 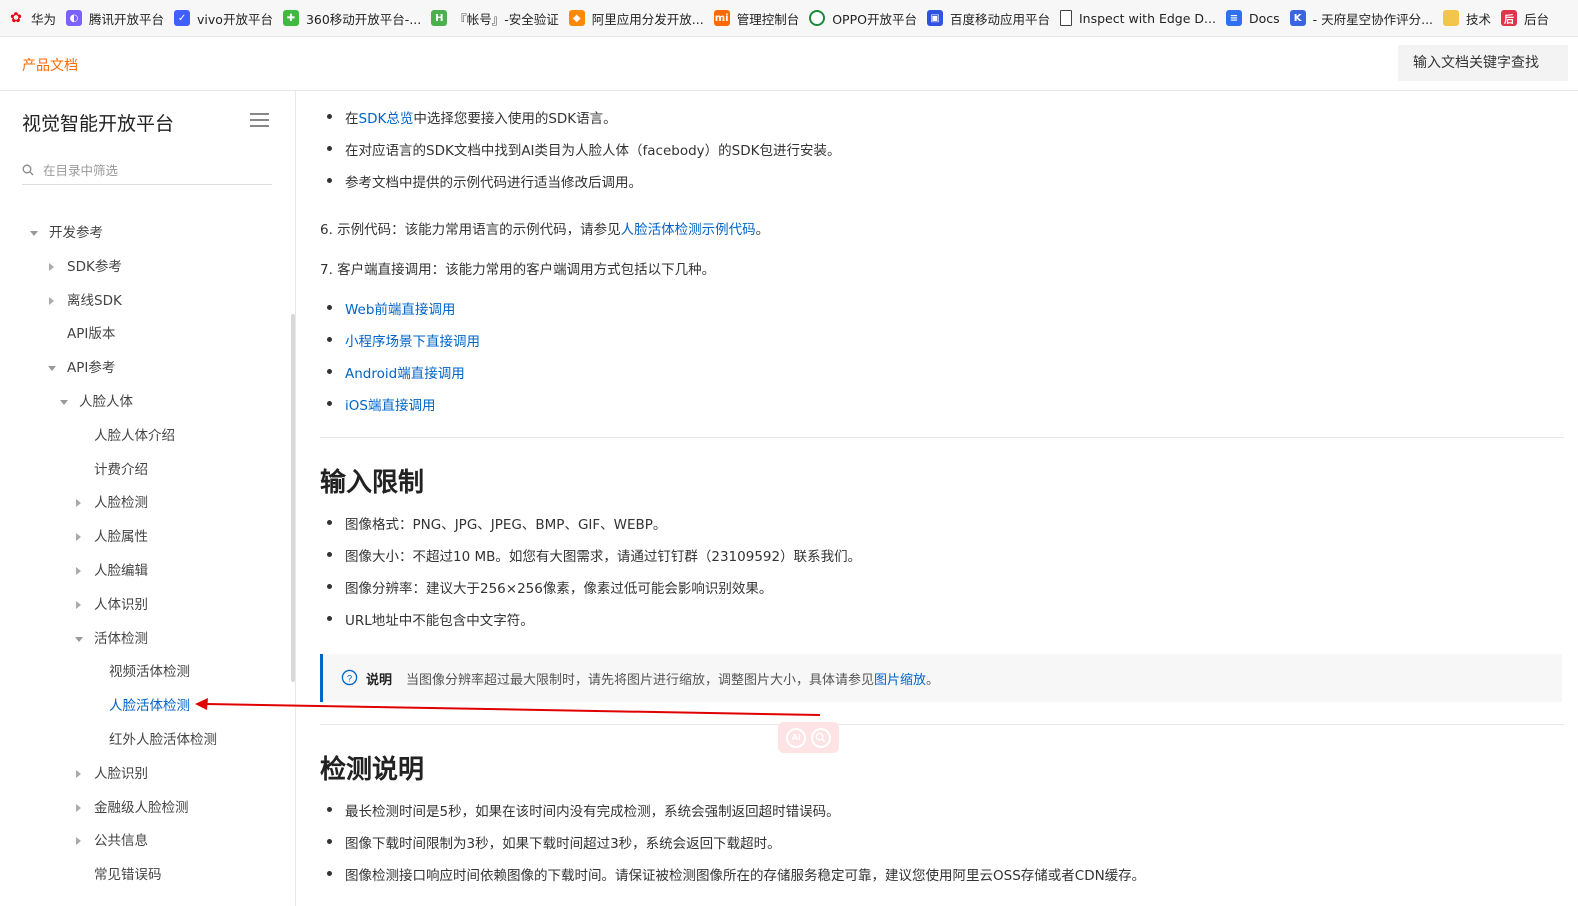 I want to click on divider, so click(x=942, y=437).